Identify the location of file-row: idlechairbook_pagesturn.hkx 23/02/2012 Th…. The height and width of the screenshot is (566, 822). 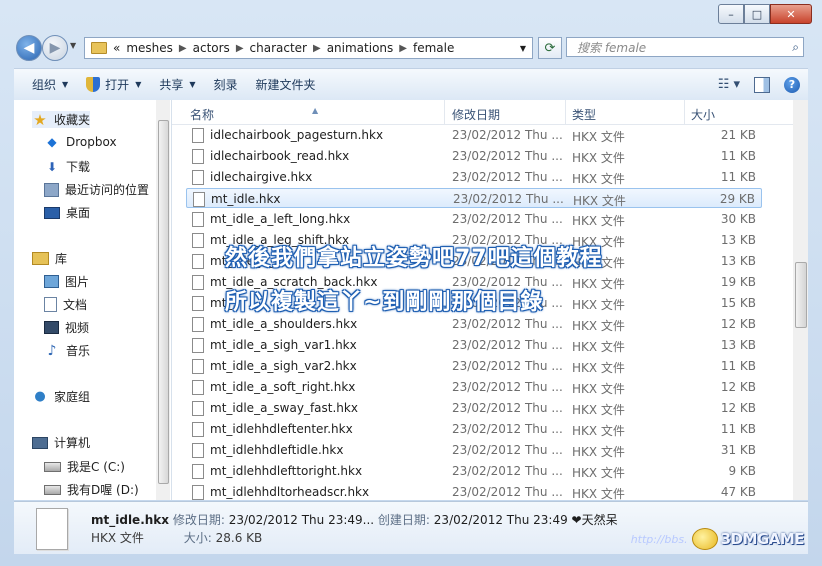
(474, 135).